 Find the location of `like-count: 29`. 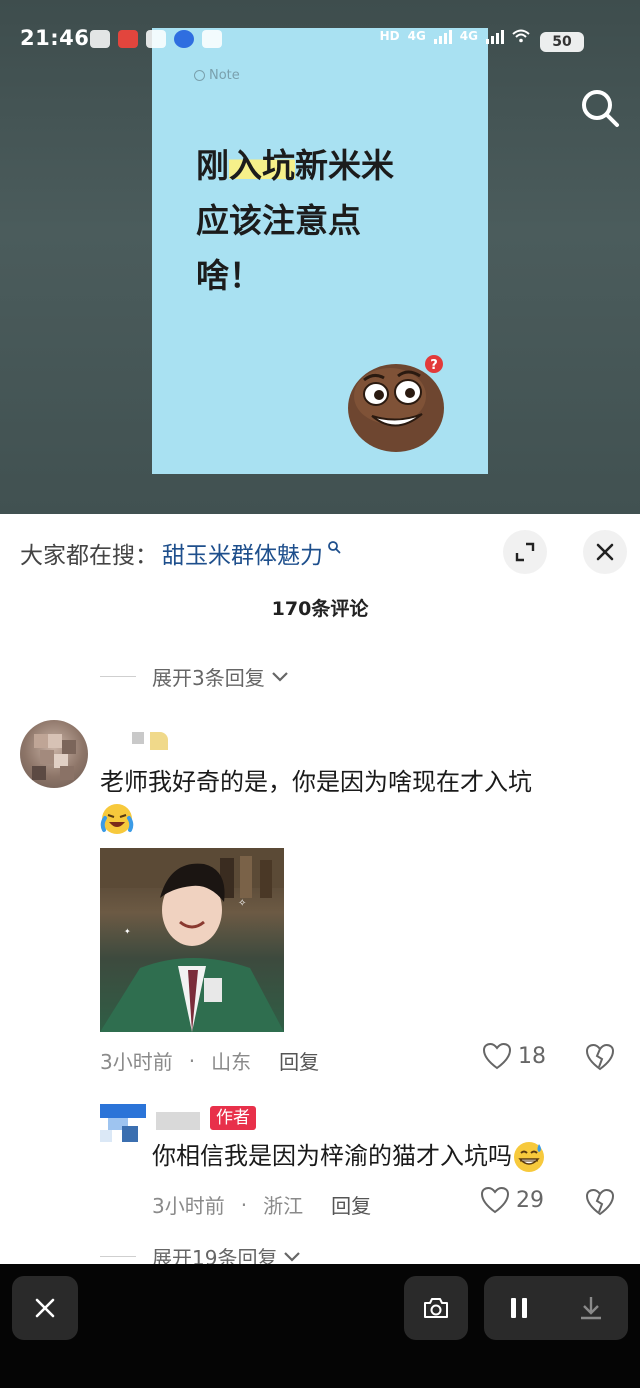

like-count: 29 is located at coordinates (530, 1200).